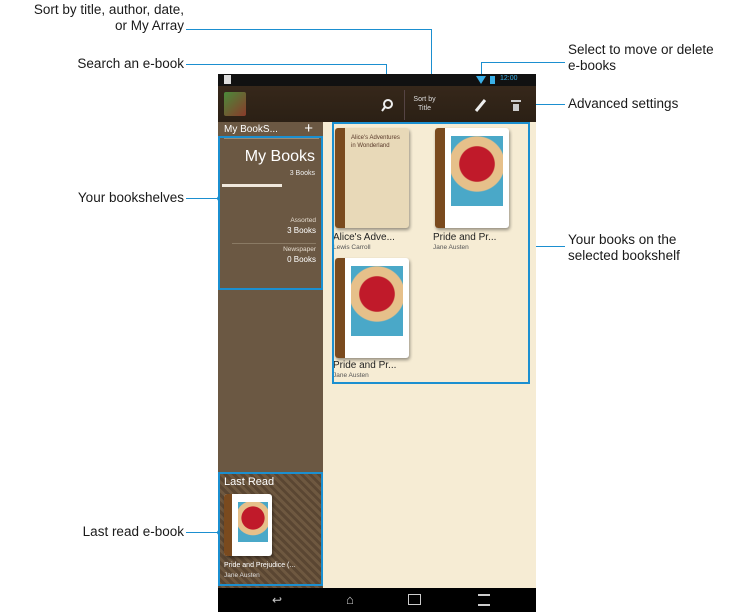 The width and height of the screenshot is (738, 612). I want to click on annotation-sort: Sort by title, author, date, or My Array, so click(92, 18).